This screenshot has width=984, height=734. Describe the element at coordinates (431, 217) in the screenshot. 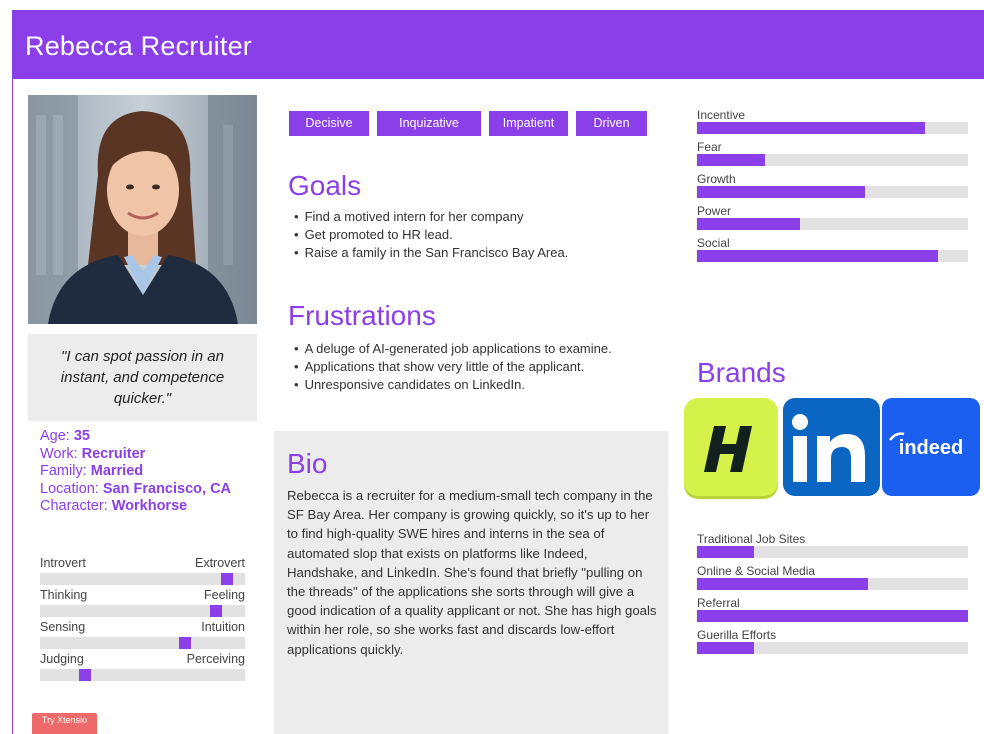

I see `list-item: Find a motived intern for her company` at that location.